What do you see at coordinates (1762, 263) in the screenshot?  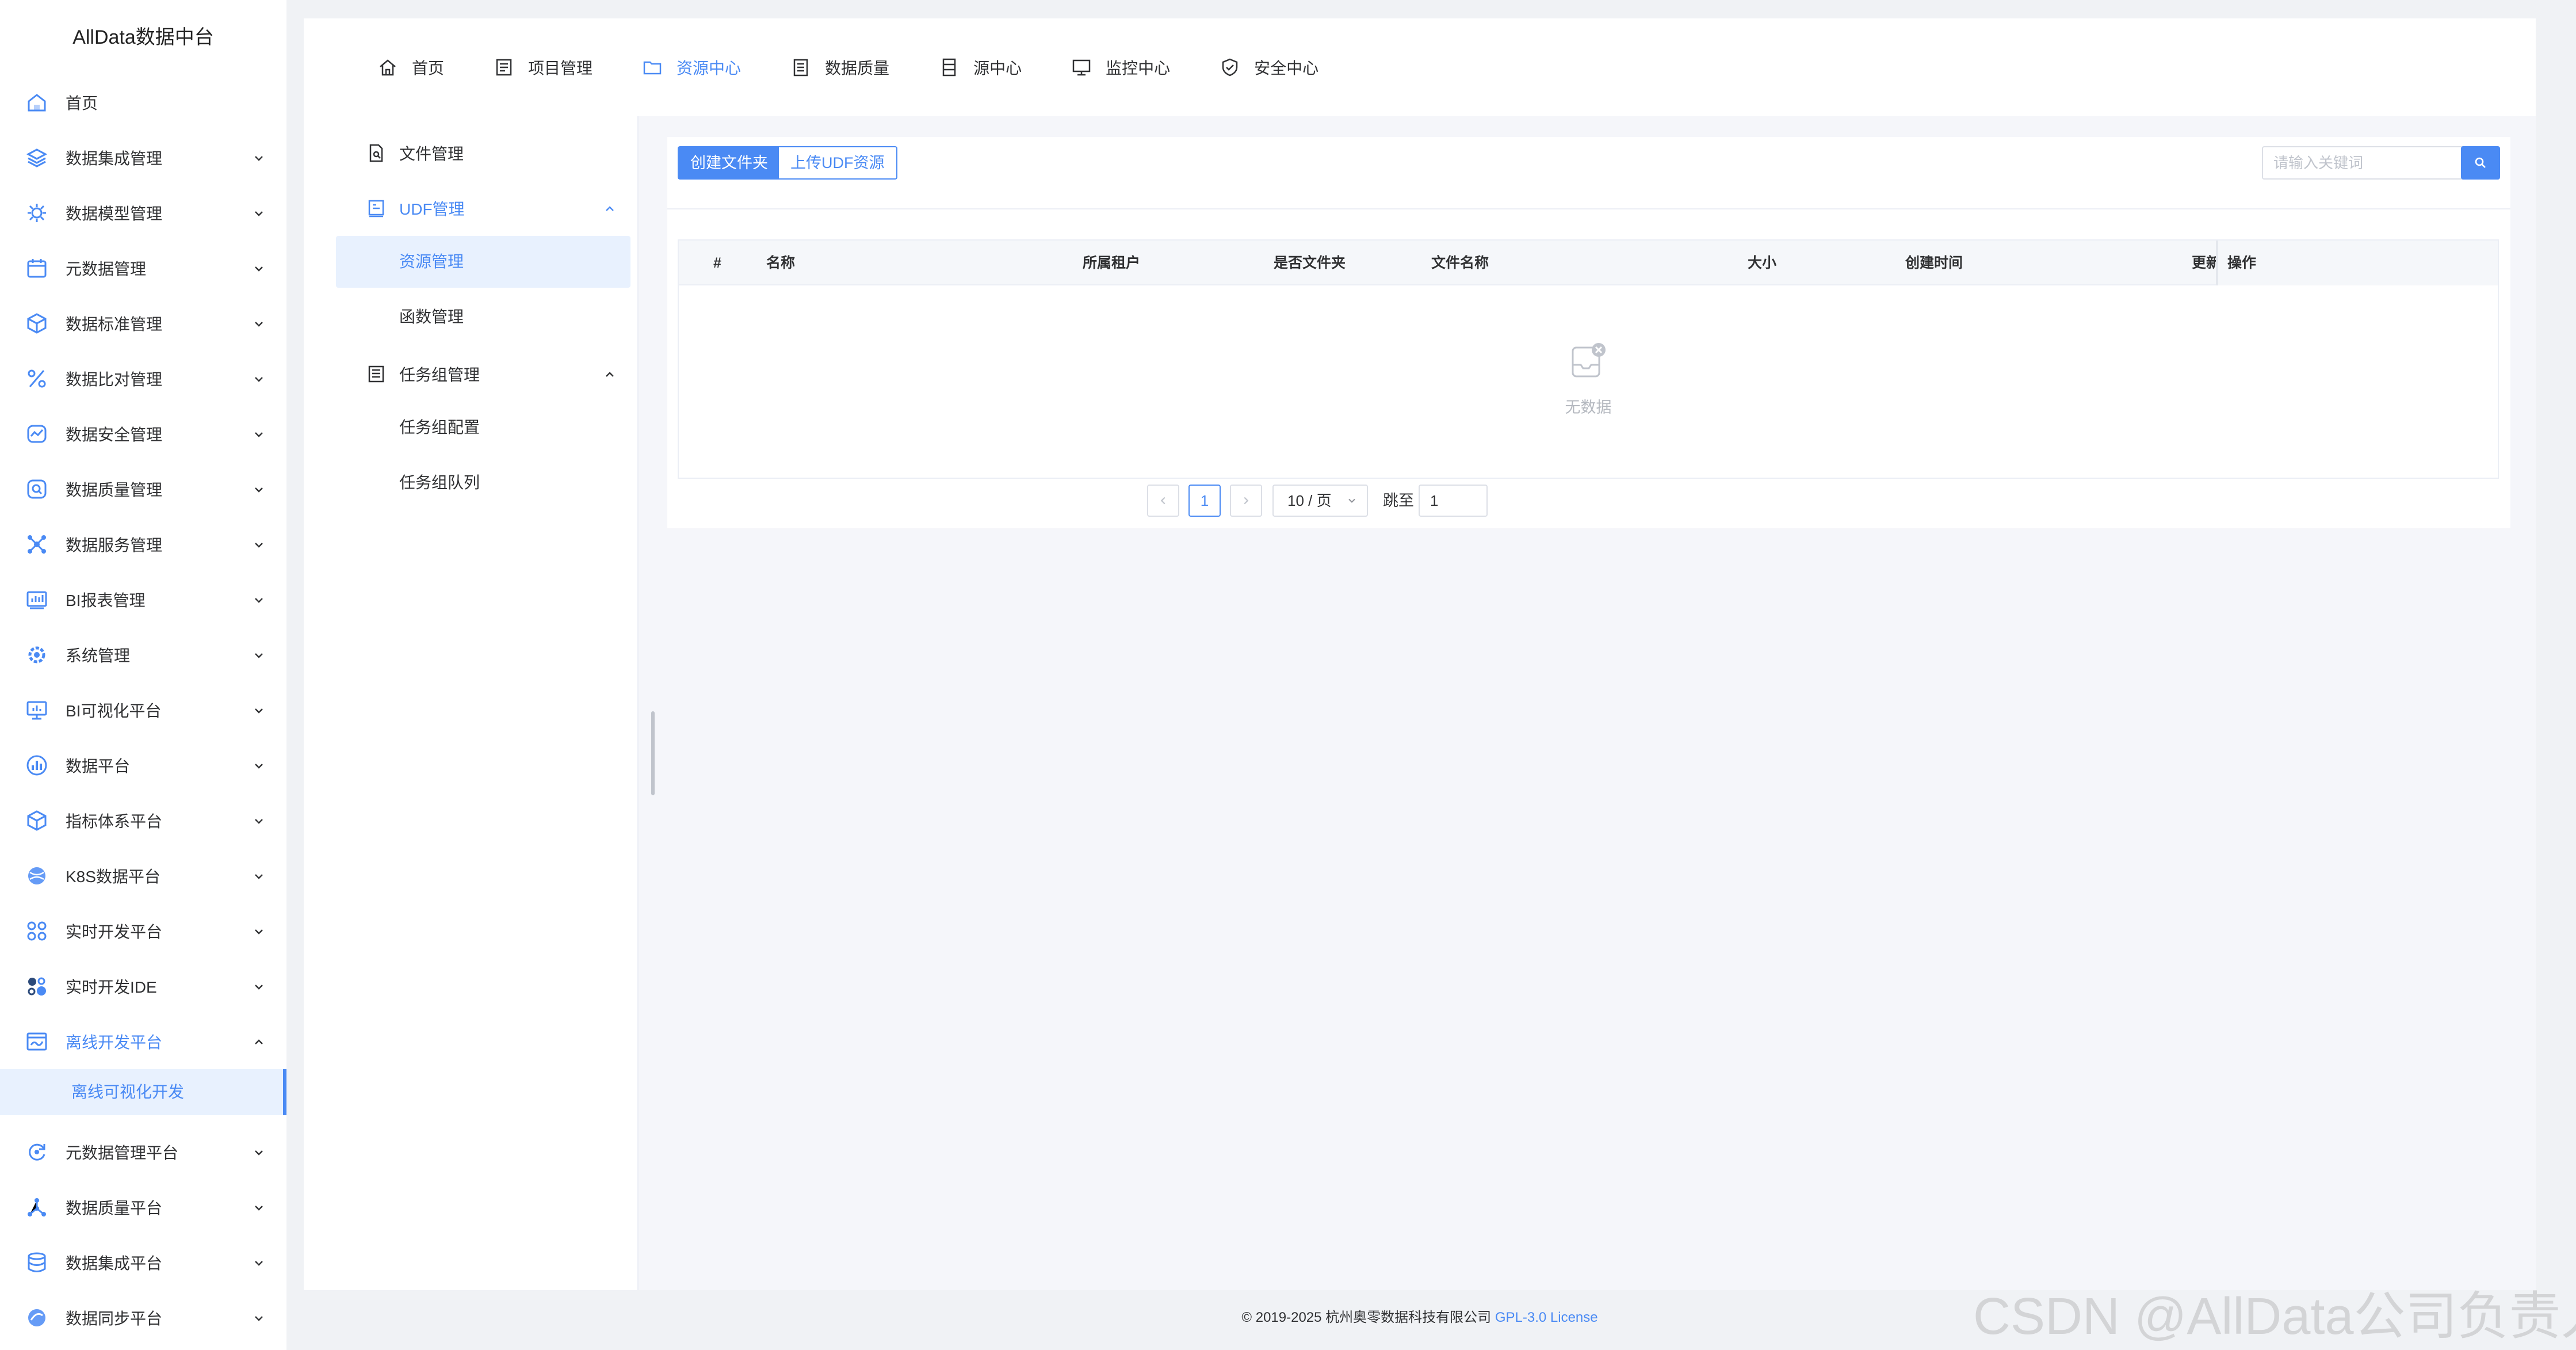 I see `column-header-size: 大小` at bounding box center [1762, 263].